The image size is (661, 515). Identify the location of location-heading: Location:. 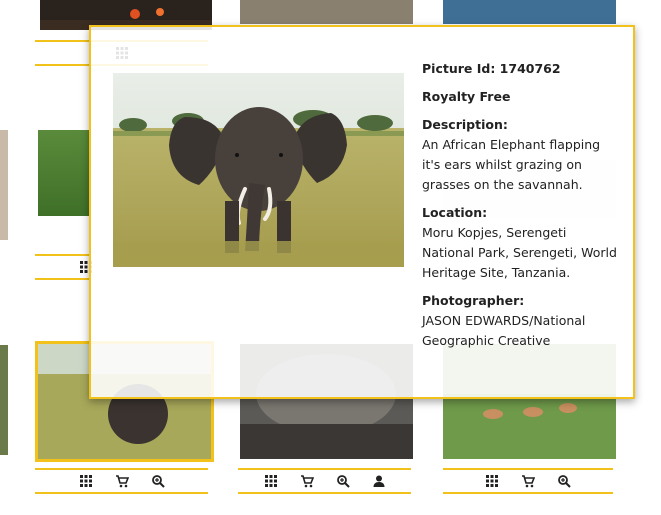
(455, 212).